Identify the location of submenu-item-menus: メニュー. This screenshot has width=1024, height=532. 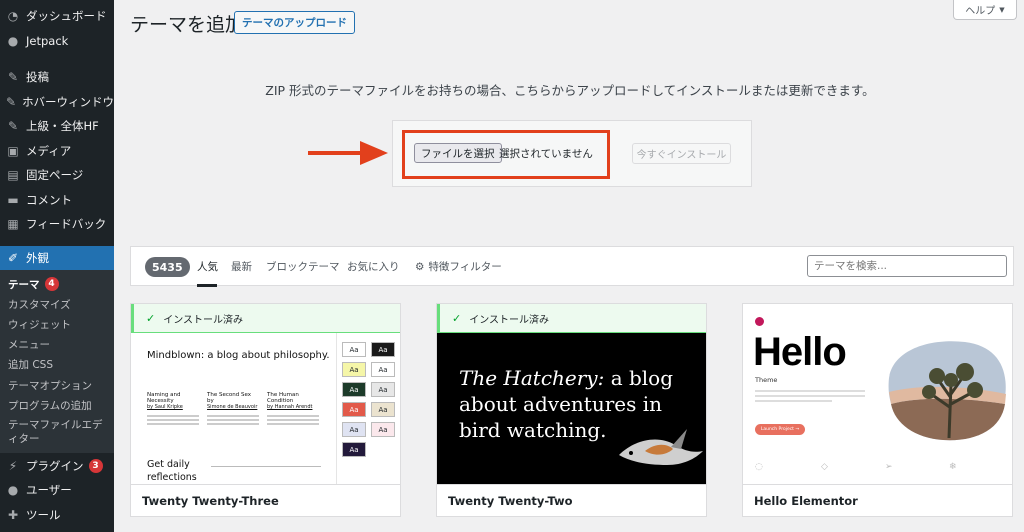
(57, 345).